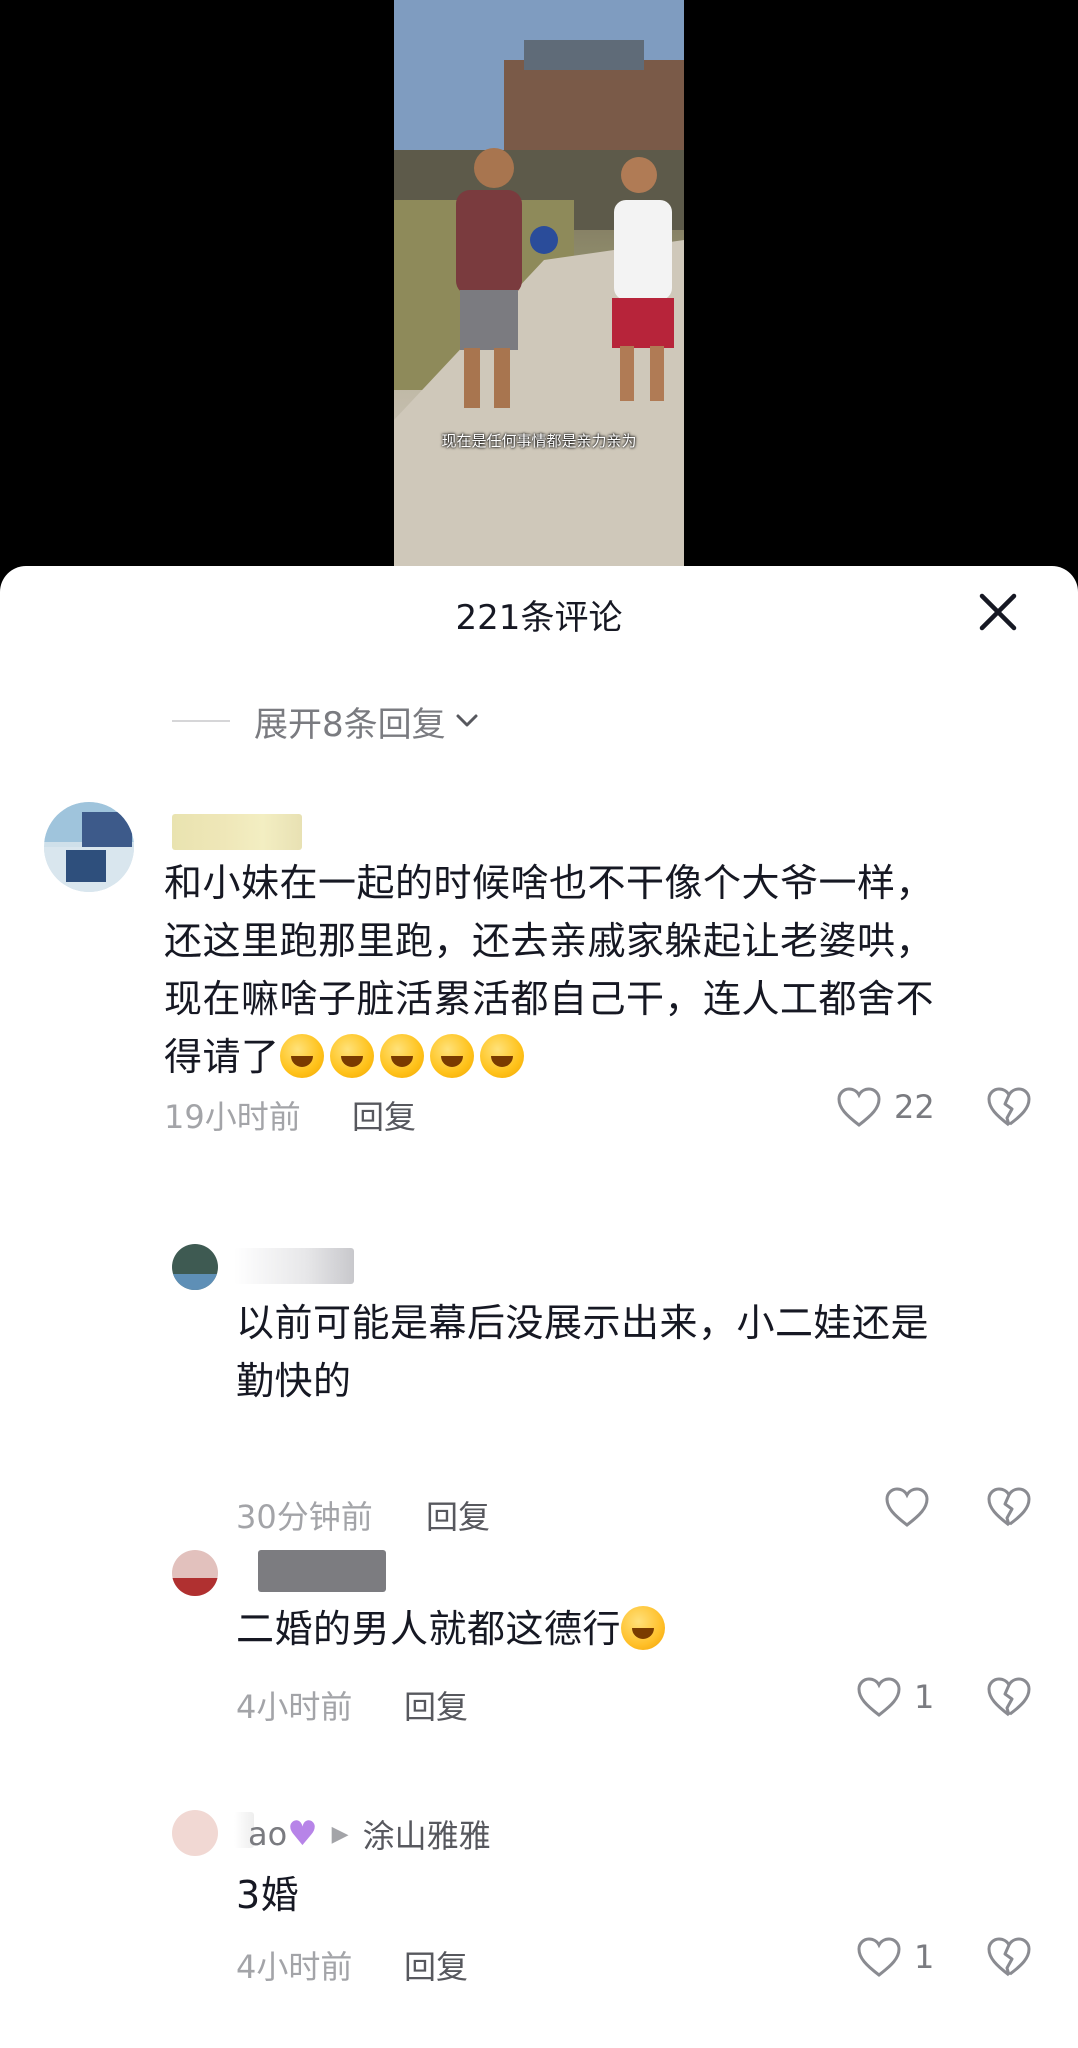 The image size is (1078, 2048). What do you see at coordinates (429, 1629) in the screenshot?
I see `reply-text-line: 二婚的男人就都这德行` at bounding box center [429, 1629].